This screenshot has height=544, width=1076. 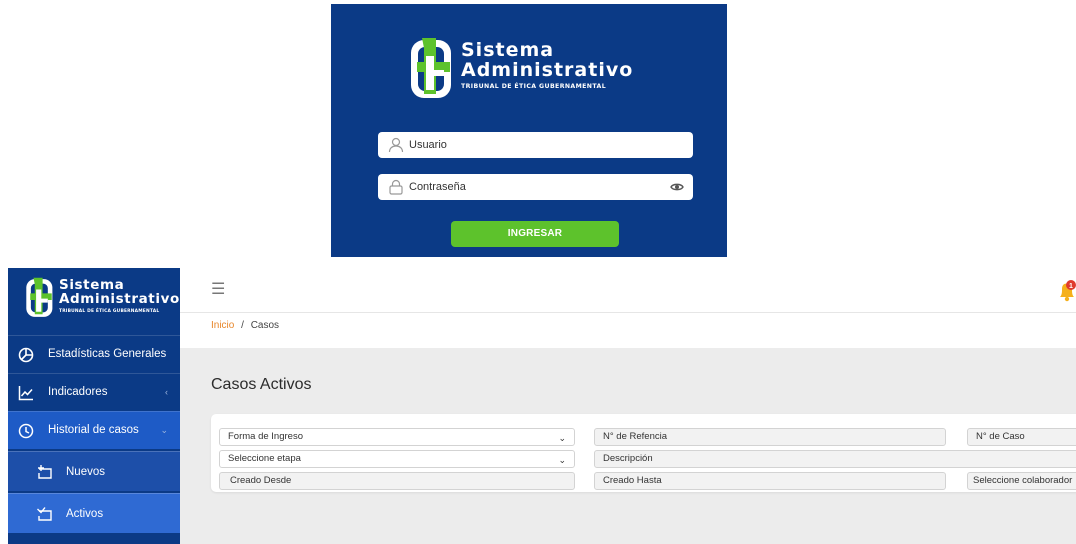 I want to click on sidebar-subitem-nuevos: Nuevos, so click(x=94, y=471).